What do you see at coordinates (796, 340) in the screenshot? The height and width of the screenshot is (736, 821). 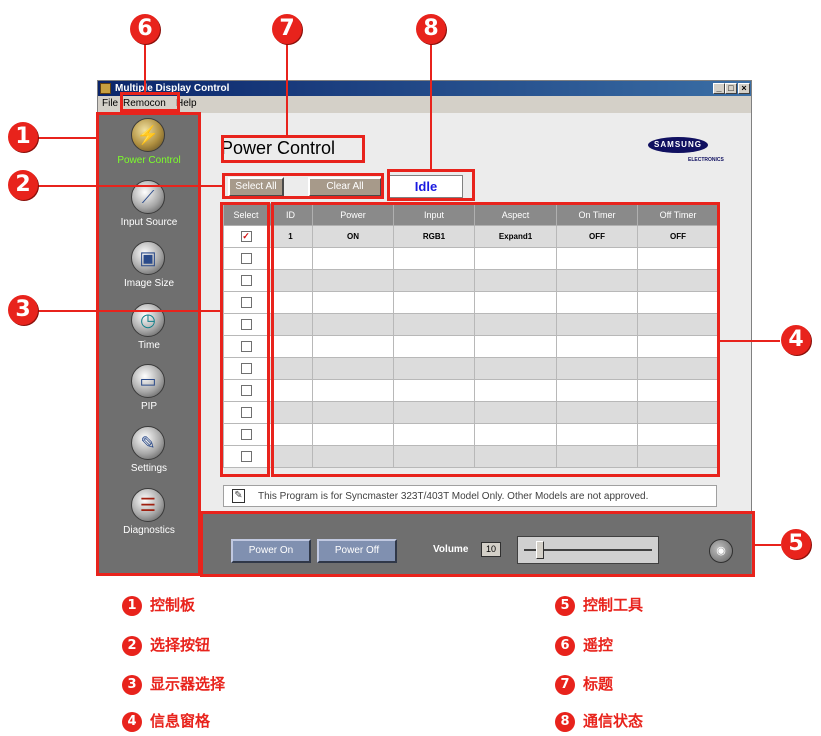 I see `callout-badge-4: 4` at bounding box center [796, 340].